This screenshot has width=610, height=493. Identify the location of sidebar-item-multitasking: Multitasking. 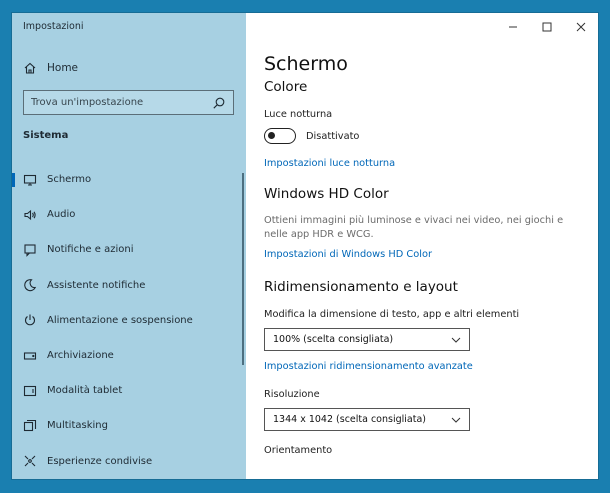
(129, 425).